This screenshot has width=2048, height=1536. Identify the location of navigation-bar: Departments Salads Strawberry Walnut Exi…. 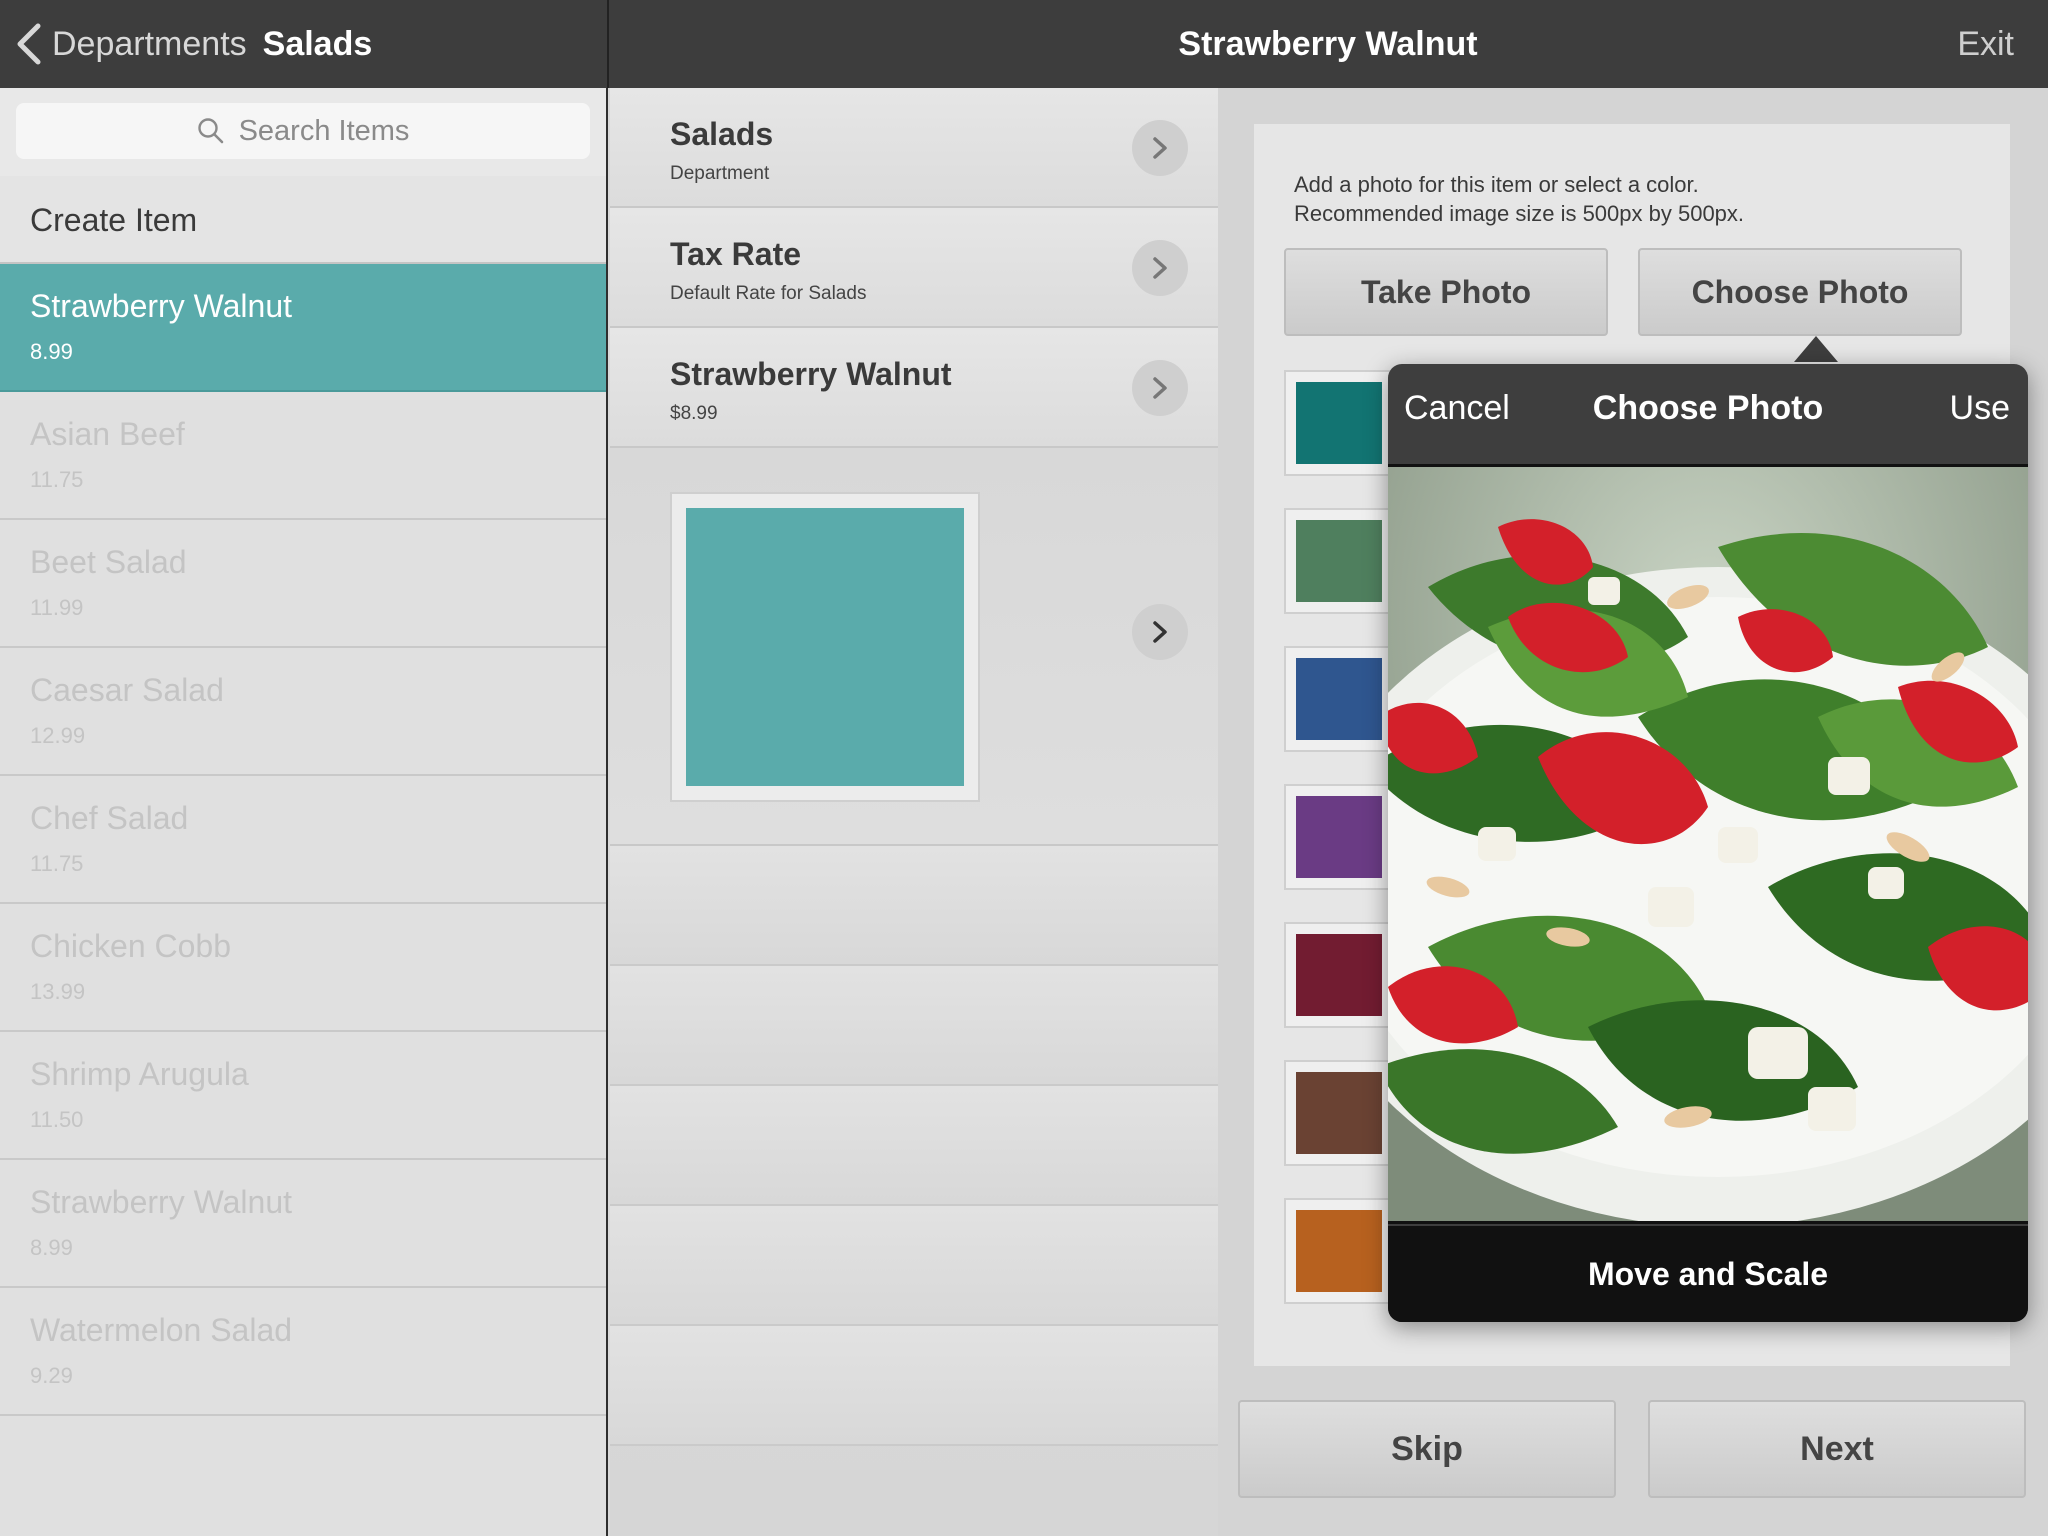
(1024, 44).